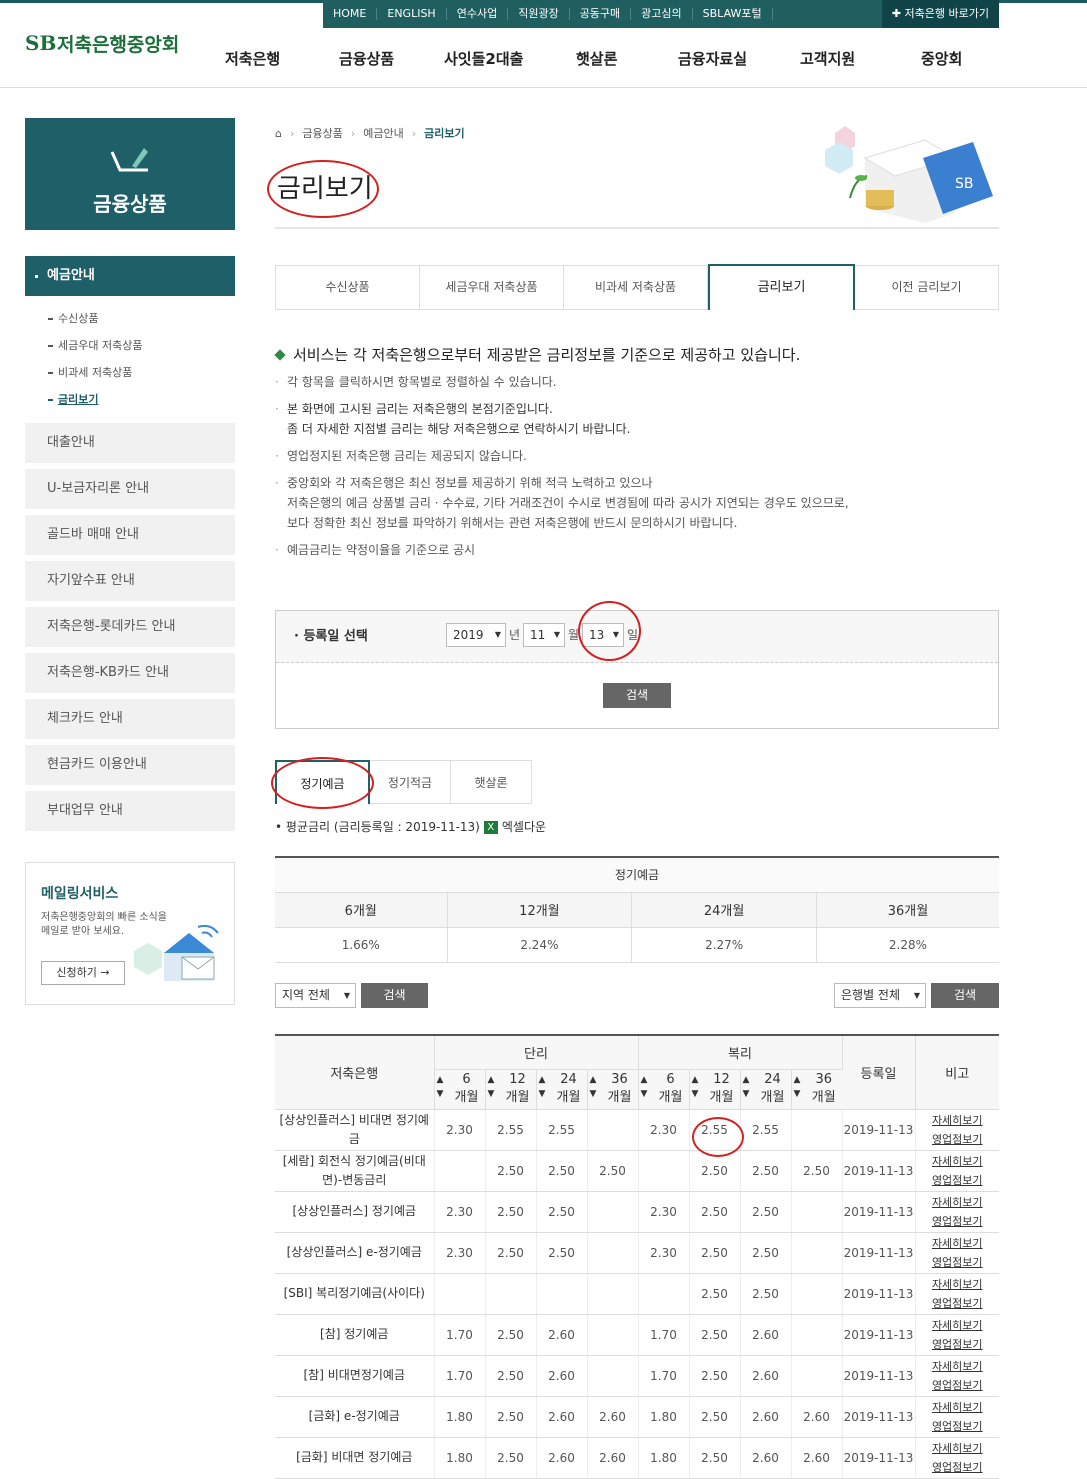 The image size is (1087, 1479). I want to click on util-link: 광고심의, so click(662, 14).